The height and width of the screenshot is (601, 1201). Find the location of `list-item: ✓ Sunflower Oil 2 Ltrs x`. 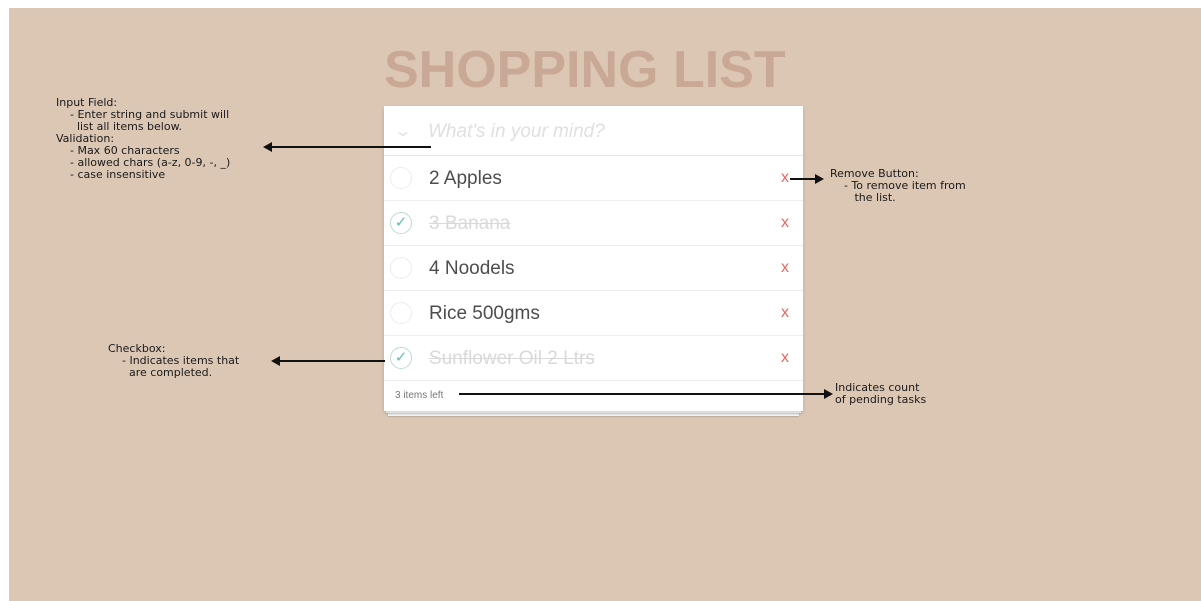

list-item: ✓ Sunflower Oil 2 Ltrs x is located at coordinates (593, 358).